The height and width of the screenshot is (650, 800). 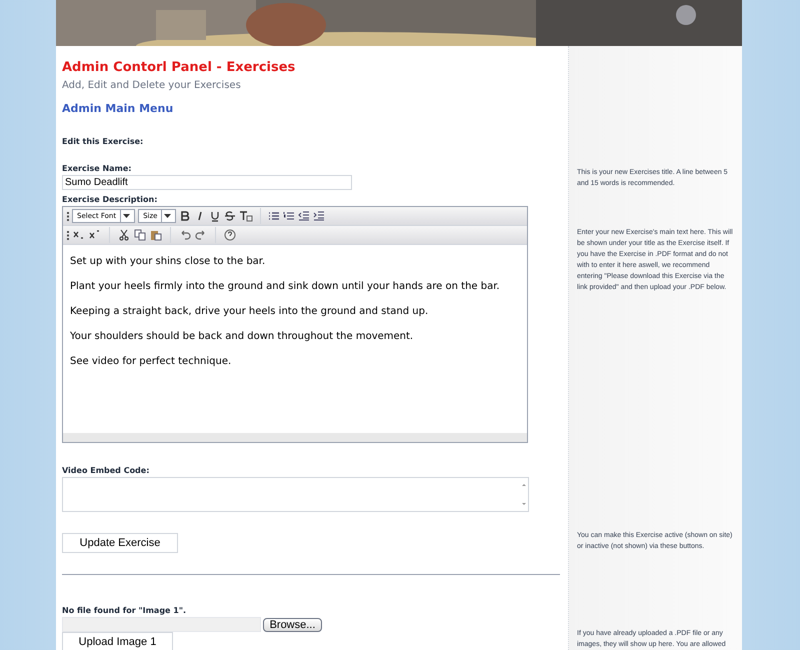 I want to click on bold-icon, so click(x=185, y=216).